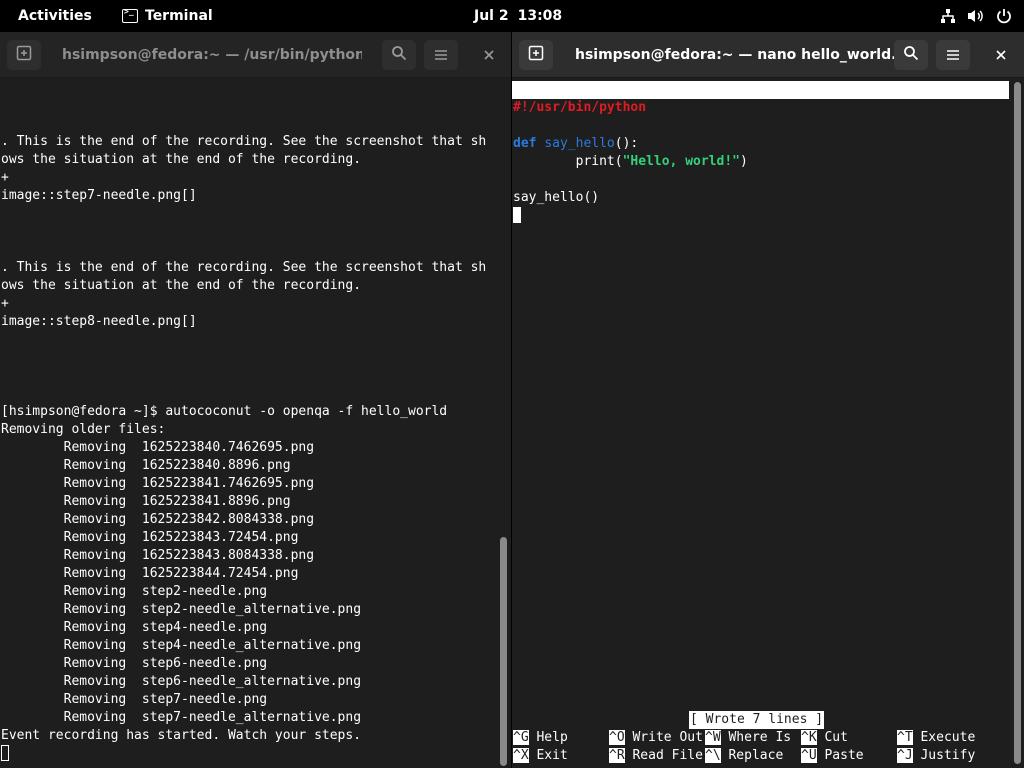 Image resolution: width=1024 pixels, height=768 pixels. I want to click on shortcut-label: Where Is, so click(756, 737).